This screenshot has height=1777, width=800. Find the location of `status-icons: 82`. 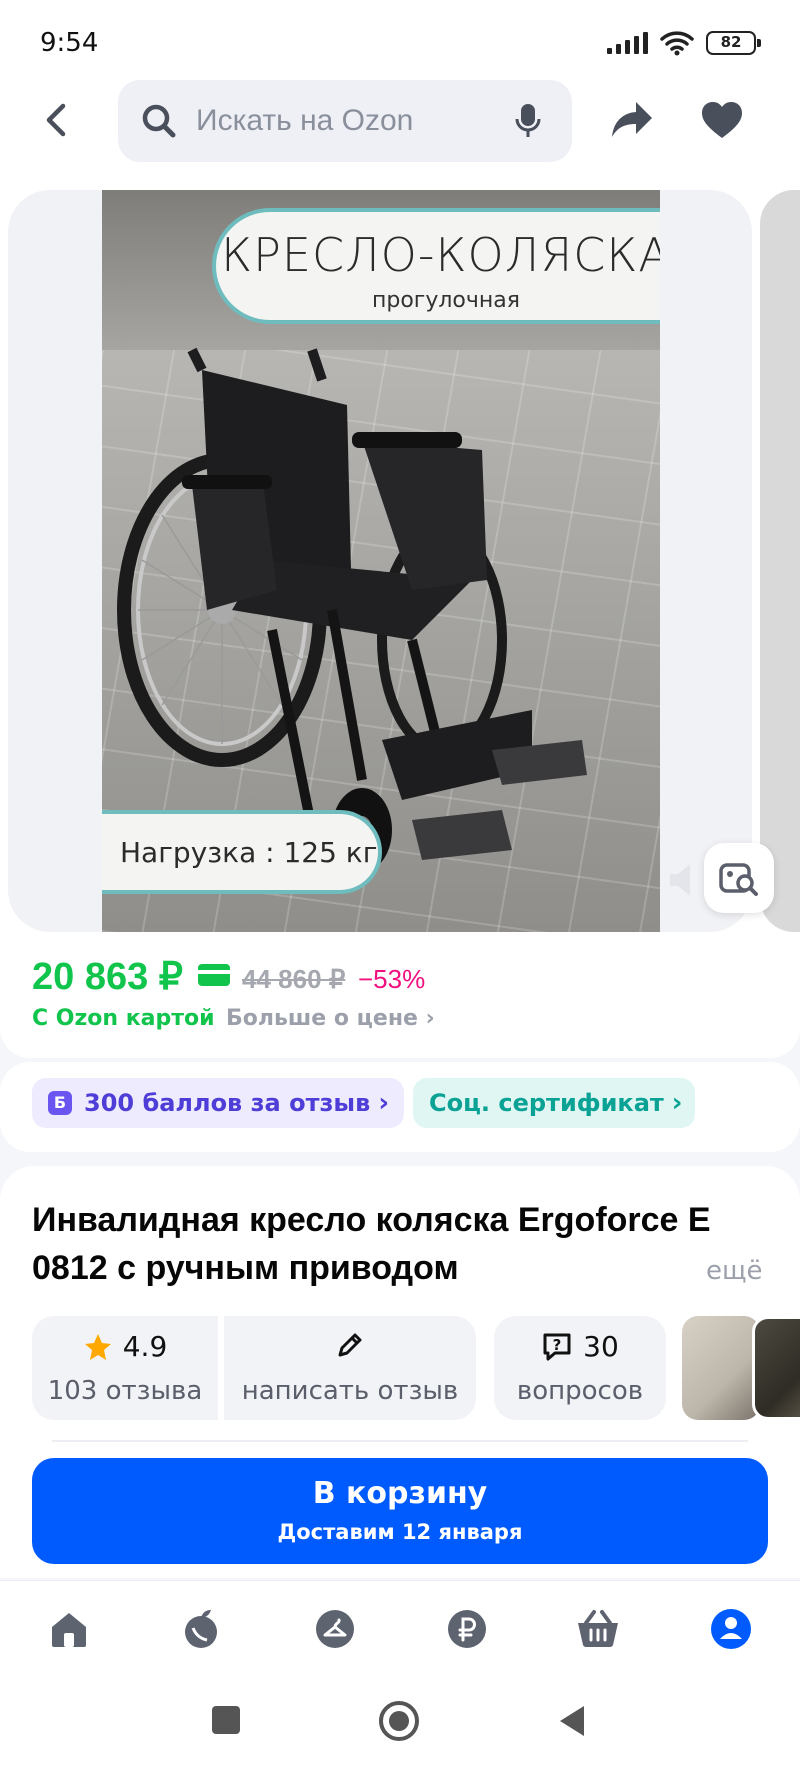

status-icons: 82 is located at coordinates (684, 43).